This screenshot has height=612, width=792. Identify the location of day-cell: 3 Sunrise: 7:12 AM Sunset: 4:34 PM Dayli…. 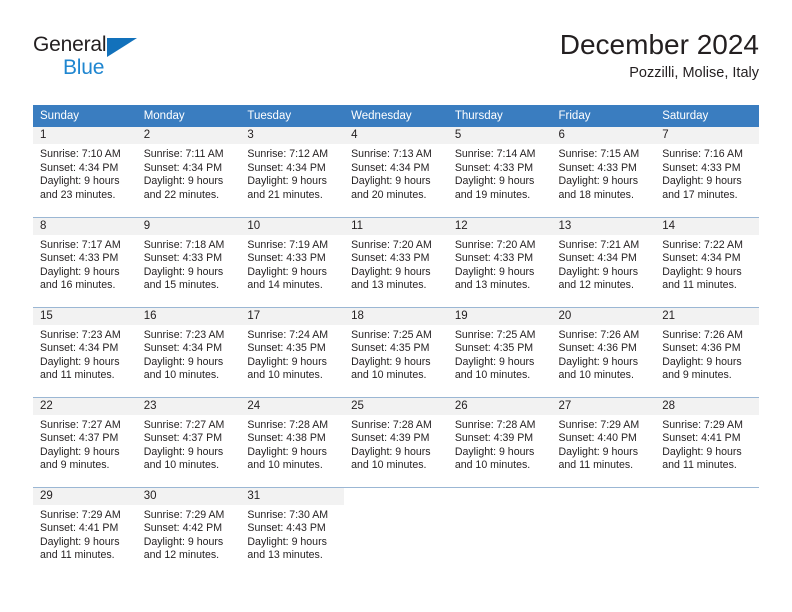
(292, 172).